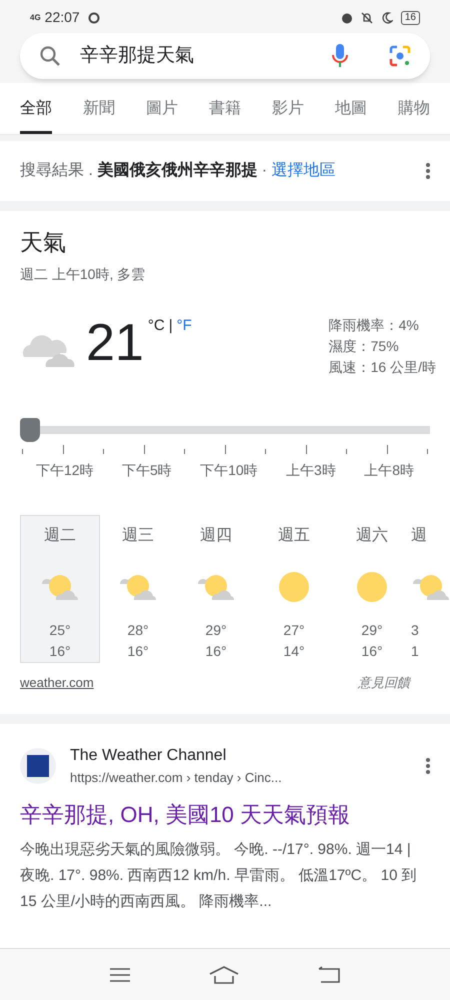  I want to click on battery-indicator: 16, so click(410, 17).